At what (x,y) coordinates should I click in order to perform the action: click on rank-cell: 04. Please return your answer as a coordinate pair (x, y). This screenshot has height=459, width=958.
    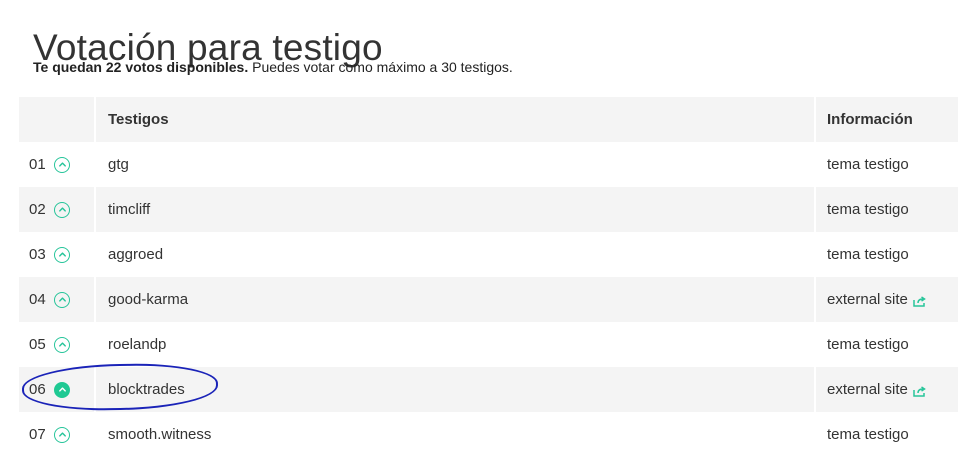
    Looking at the image, I should click on (56, 299).